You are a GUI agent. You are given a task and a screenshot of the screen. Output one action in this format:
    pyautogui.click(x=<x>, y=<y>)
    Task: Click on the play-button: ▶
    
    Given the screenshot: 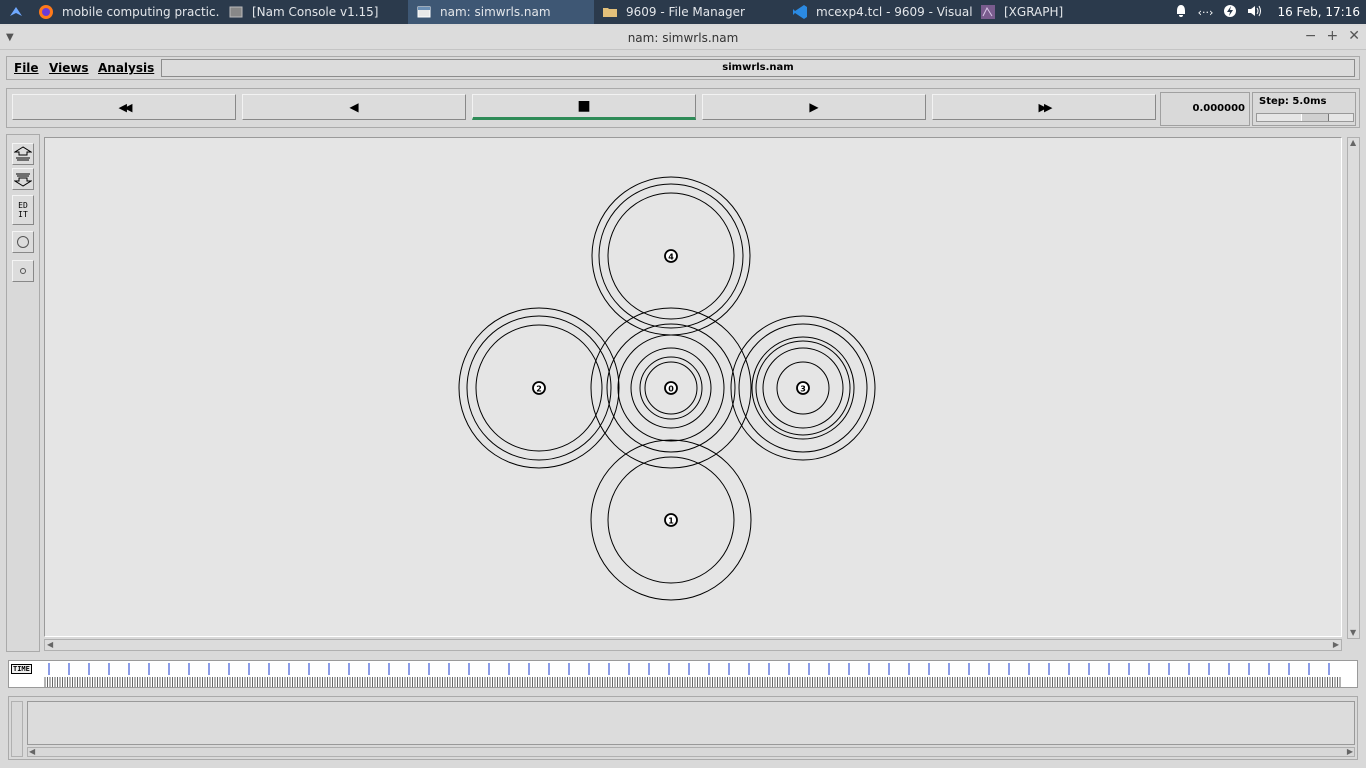 What is the action you would take?
    pyautogui.click(x=814, y=107)
    